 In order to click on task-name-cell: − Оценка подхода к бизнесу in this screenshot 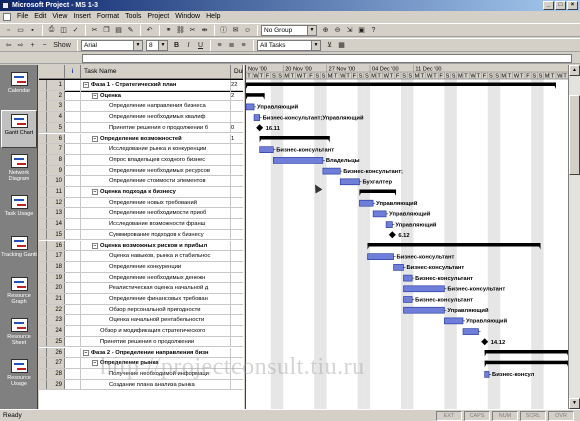, I will do `click(156, 192)`.